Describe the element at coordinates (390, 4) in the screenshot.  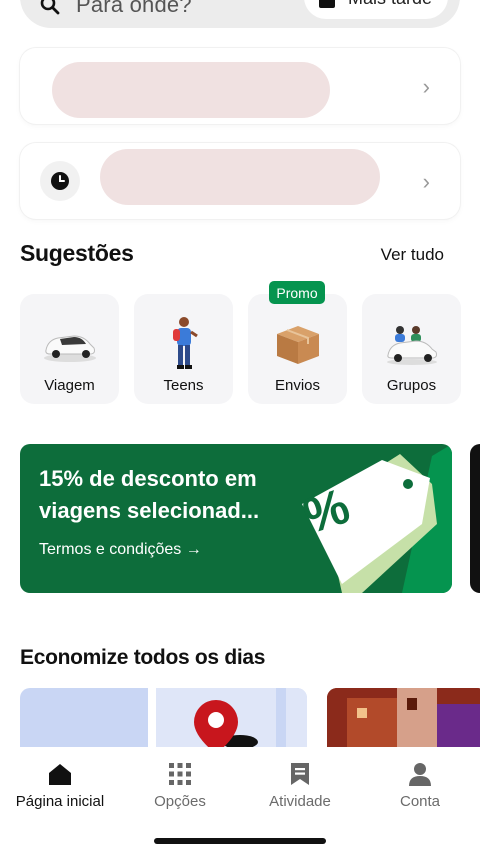
I see `schedule-later-label: Mais tarde` at that location.